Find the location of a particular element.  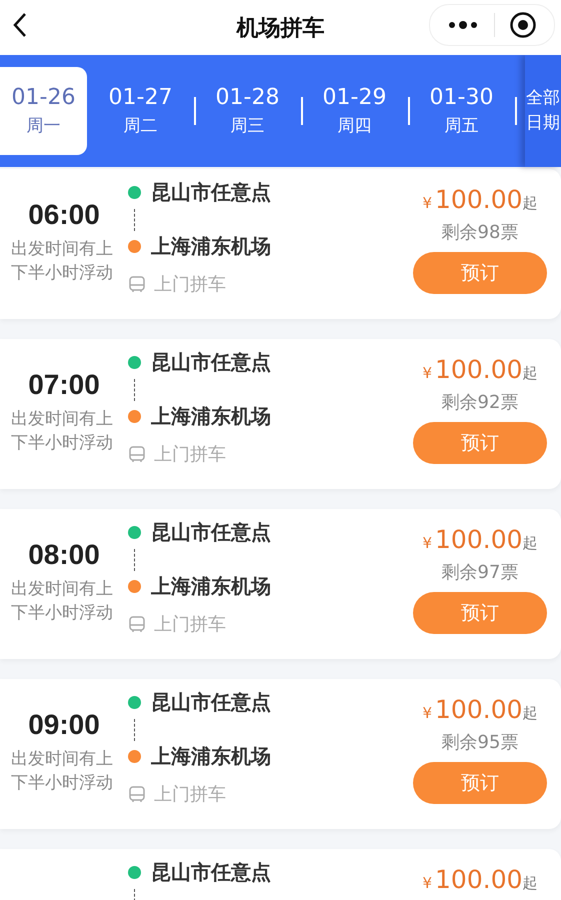

date-tab: 01-27 周二 is located at coordinates (140, 111).